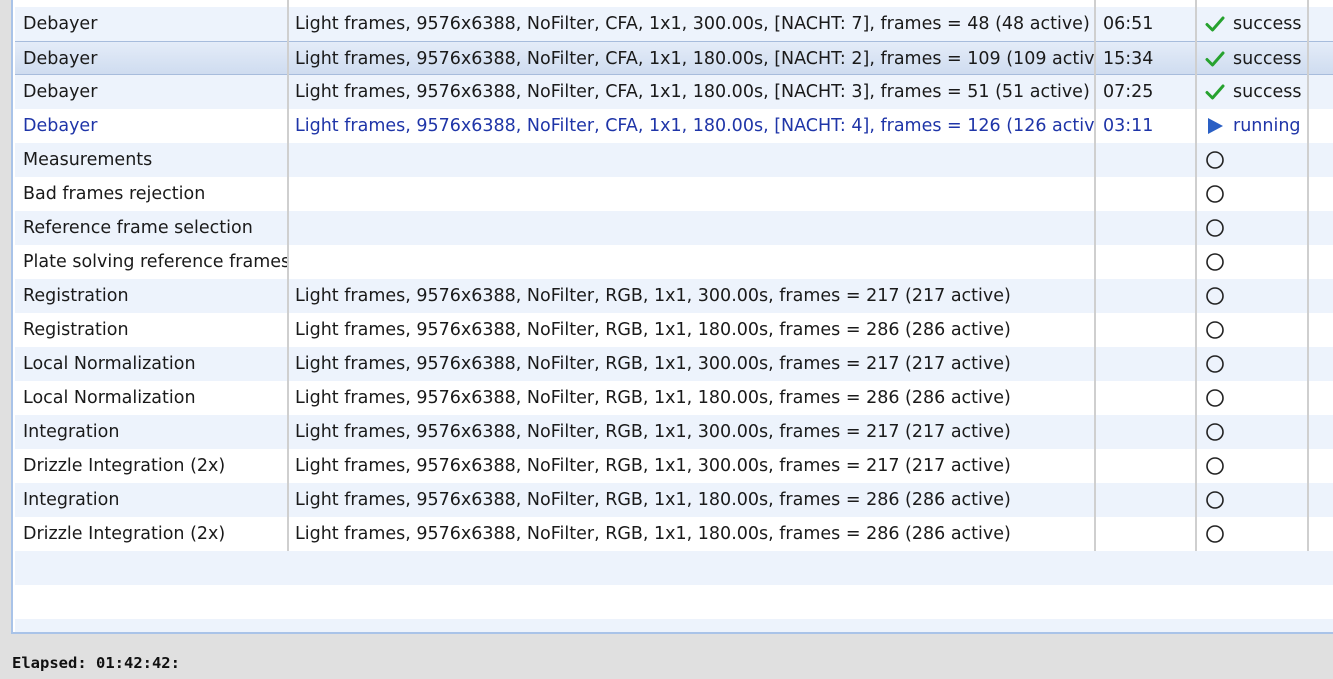 Image resolution: width=1333 pixels, height=679 pixels. I want to click on table-row: Bad frames rejection, so click(674, 194).